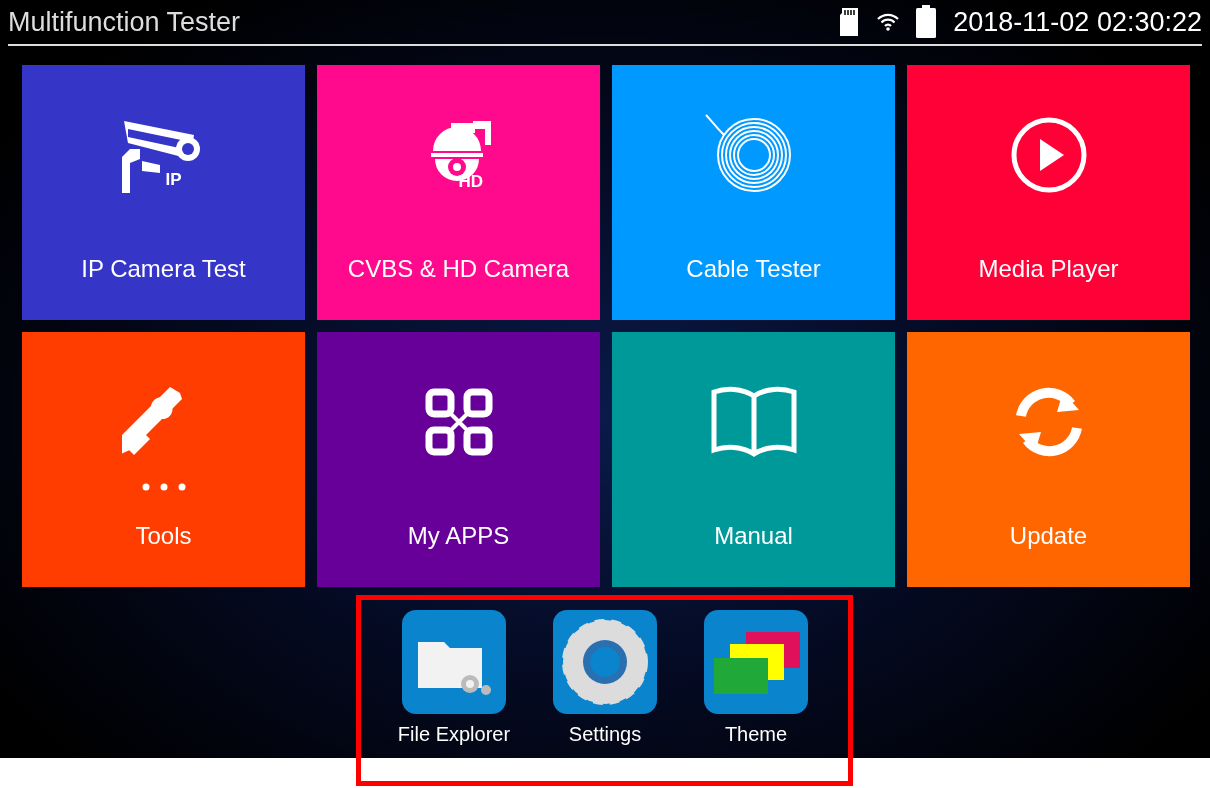  I want to click on dock-app: Settings, so click(605, 679).